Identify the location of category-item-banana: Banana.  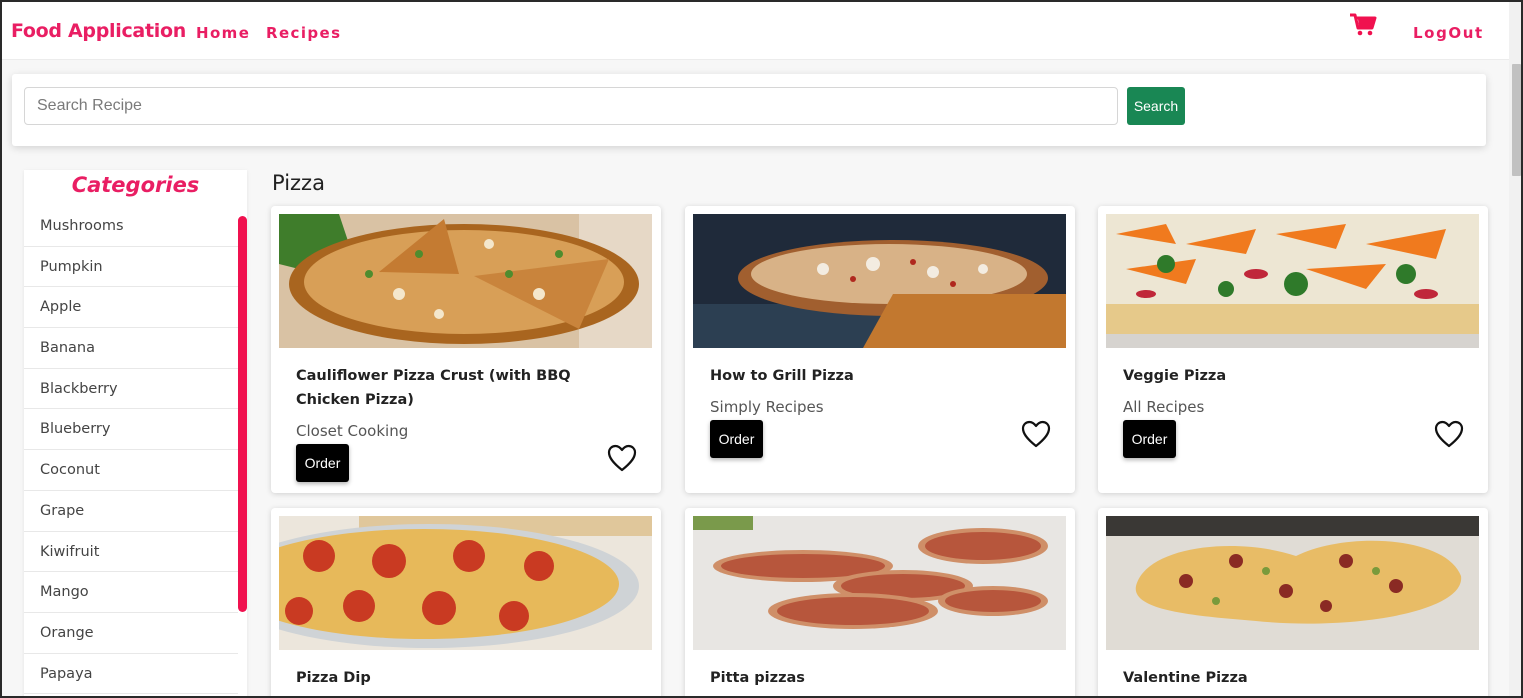
(131, 348).